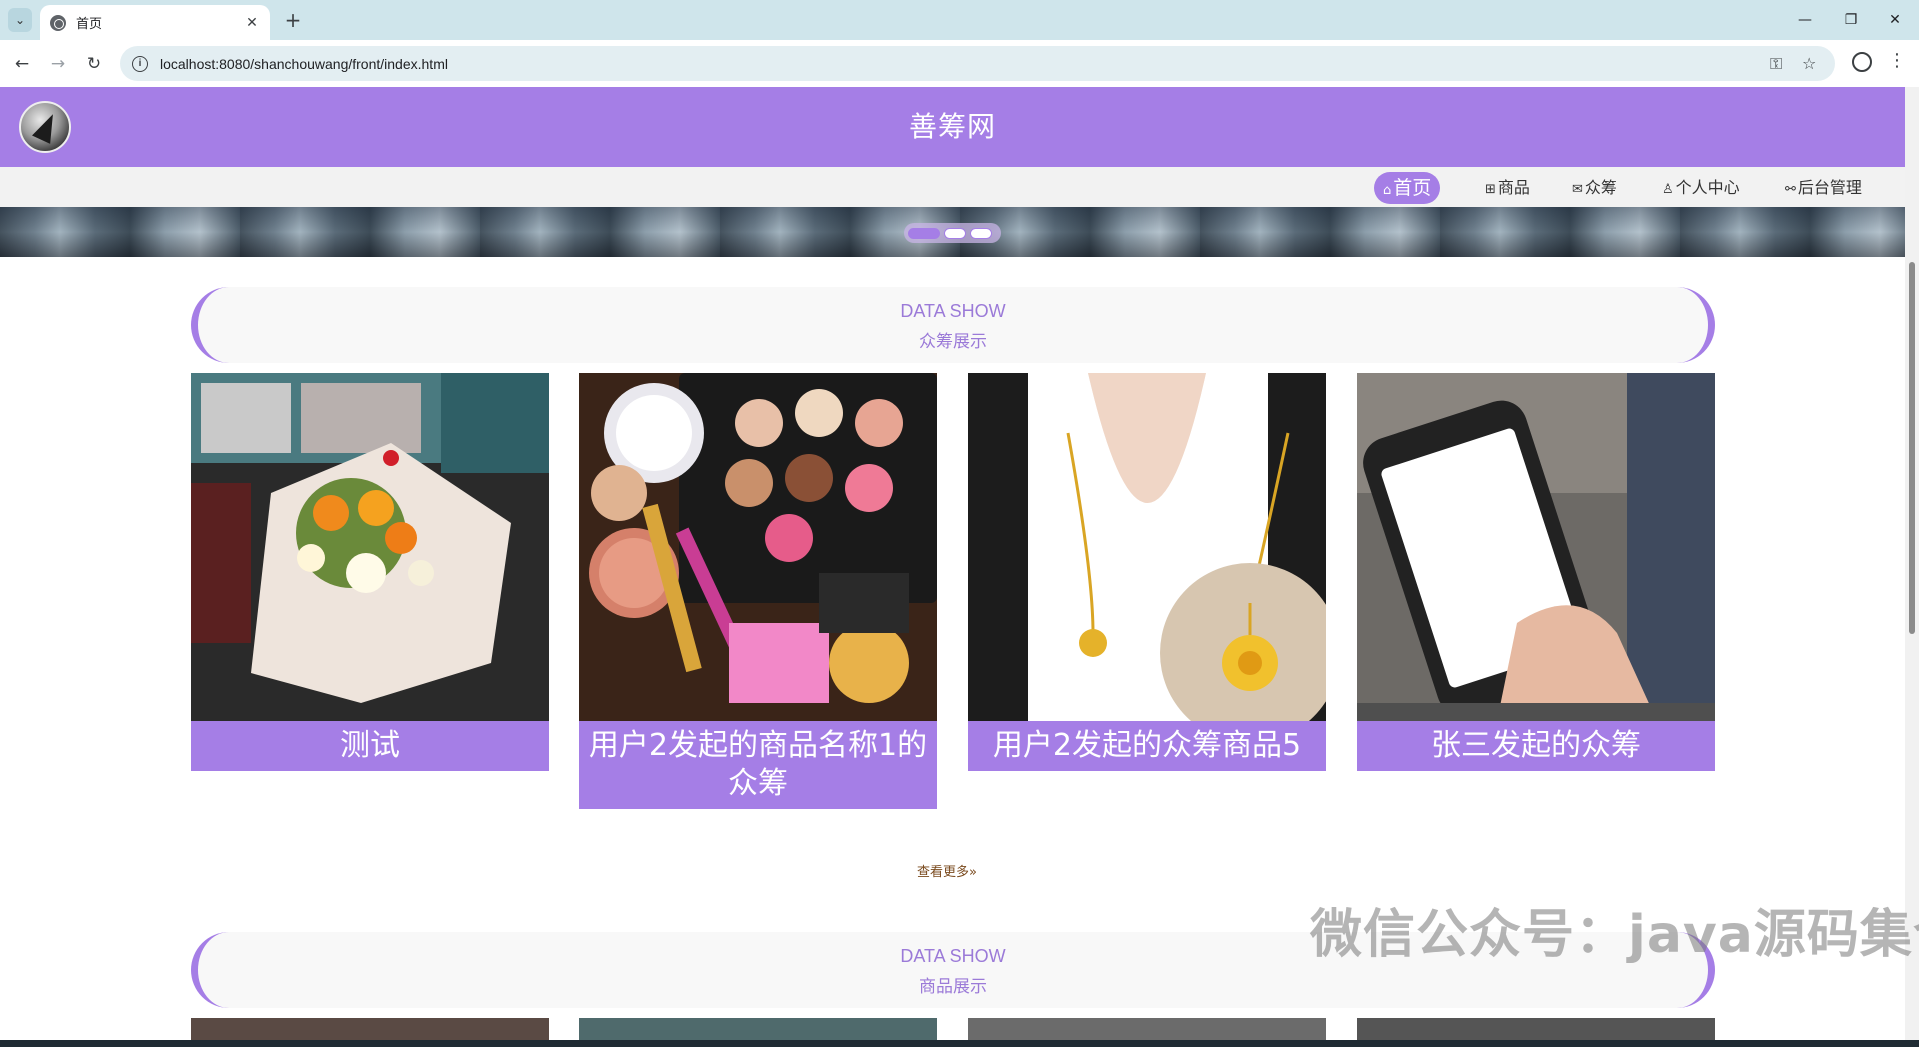 The width and height of the screenshot is (1919, 1047). Describe the element at coordinates (1862, 62) in the screenshot. I see `profile-icon` at that location.